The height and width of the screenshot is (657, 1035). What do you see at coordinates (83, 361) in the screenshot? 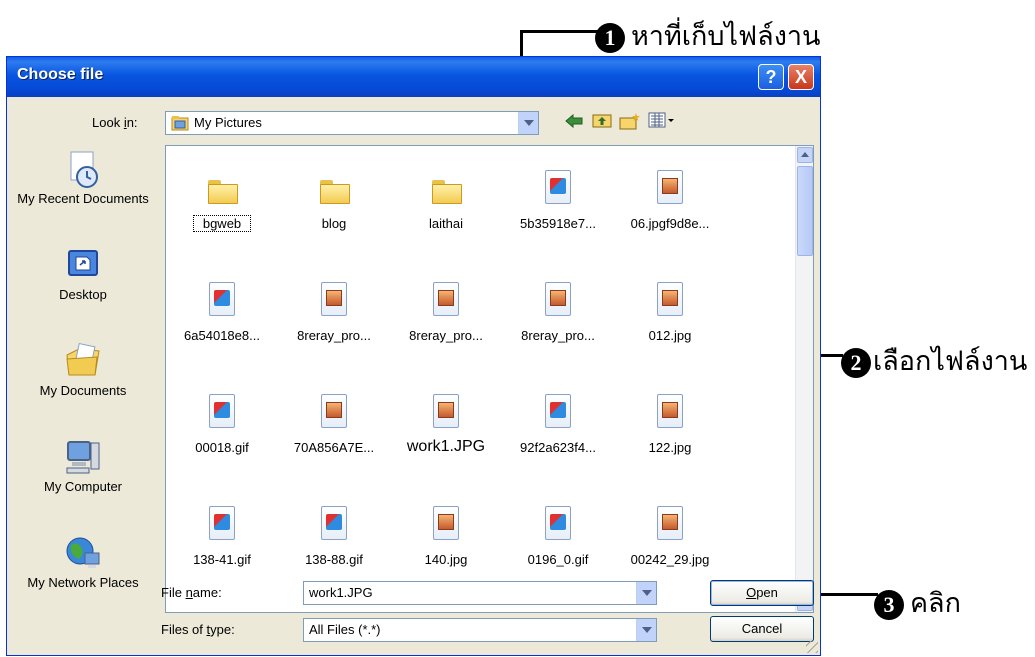
I see `my-documents-icon` at bounding box center [83, 361].